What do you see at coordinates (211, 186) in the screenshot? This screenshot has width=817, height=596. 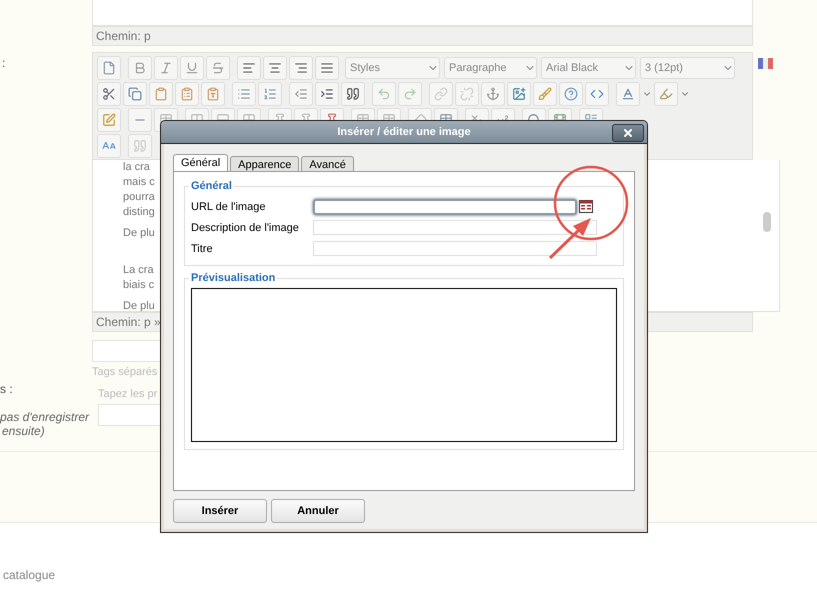 I see `group-legend: Général` at bounding box center [211, 186].